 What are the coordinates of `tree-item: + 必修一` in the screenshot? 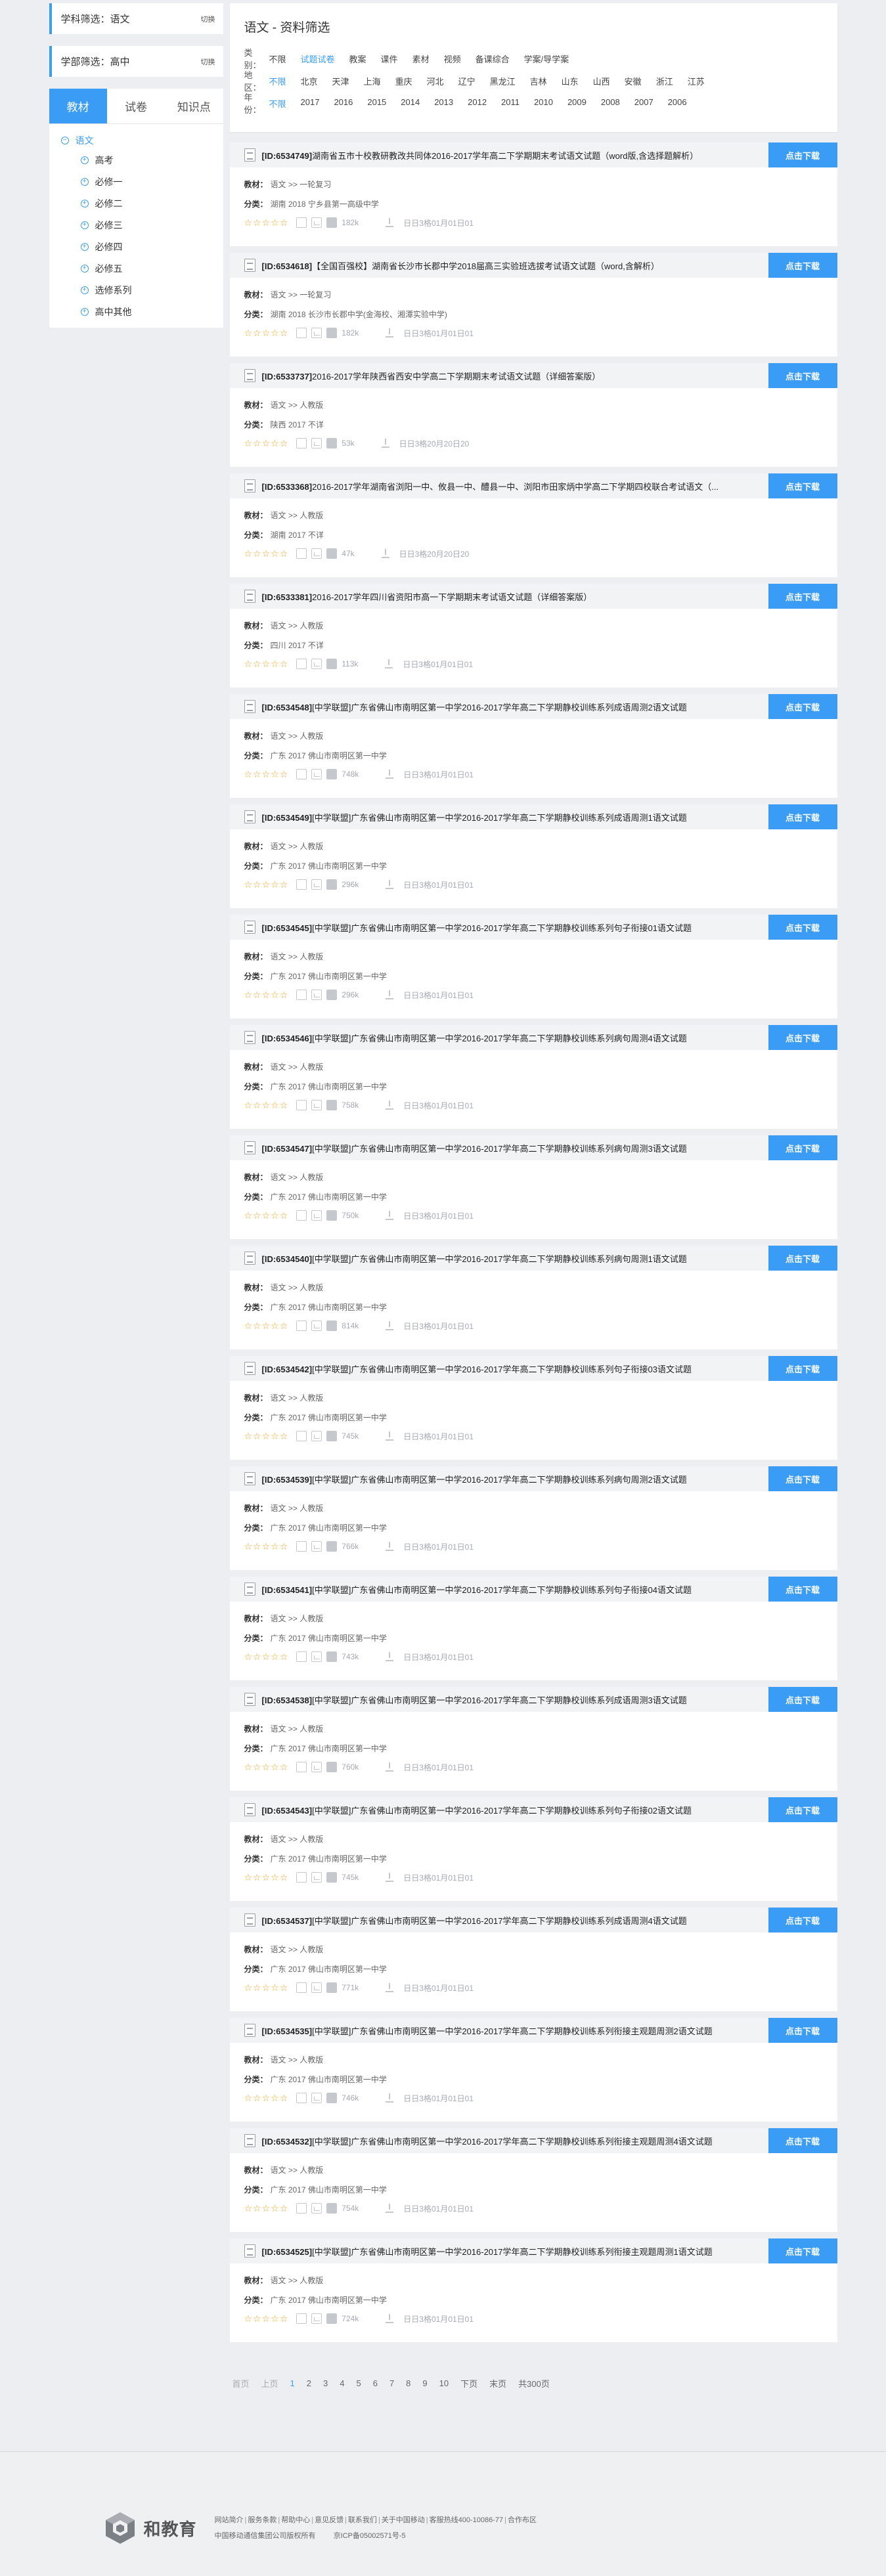 It's located at (142, 181).